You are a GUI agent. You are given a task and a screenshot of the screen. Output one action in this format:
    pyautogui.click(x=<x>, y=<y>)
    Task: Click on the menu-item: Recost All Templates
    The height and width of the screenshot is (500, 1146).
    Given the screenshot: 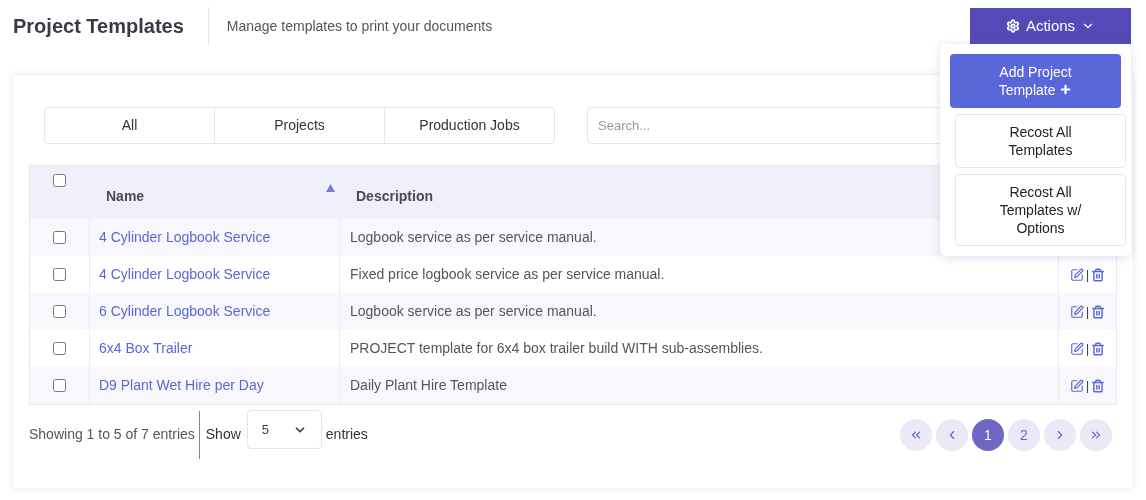 What is the action you would take?
    pyautogui.click(x=1040, y=141)
    